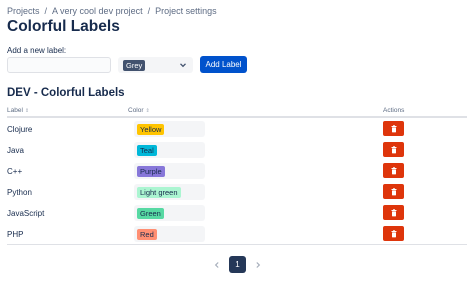 The image size is (474, 282). I want to click on row-color-chip: Red, so click(147, 234).